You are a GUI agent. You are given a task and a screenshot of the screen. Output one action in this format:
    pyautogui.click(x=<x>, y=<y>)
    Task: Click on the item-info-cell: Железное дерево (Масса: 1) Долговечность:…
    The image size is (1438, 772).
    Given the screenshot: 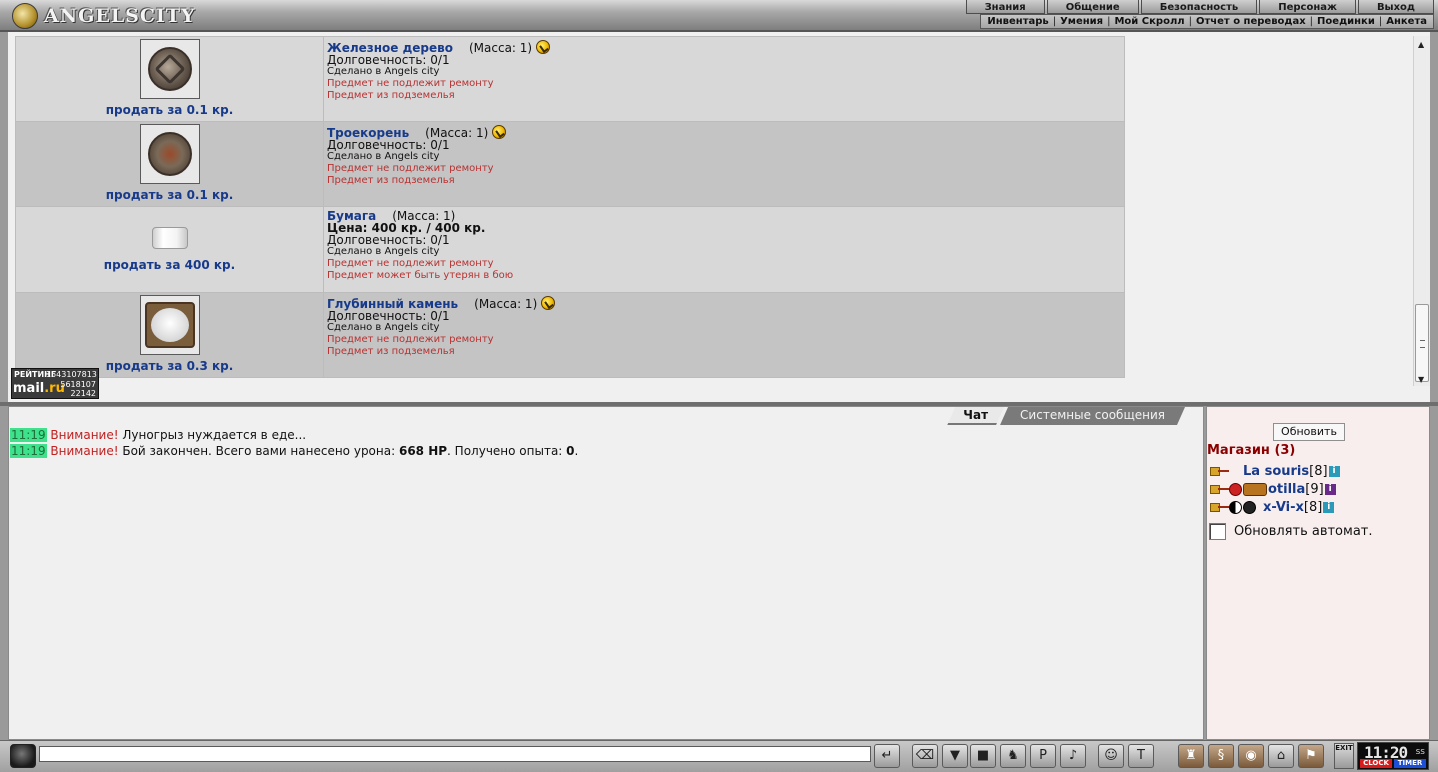 What is the action you would take?
    pyautogui.click(x=724, y=79)
    